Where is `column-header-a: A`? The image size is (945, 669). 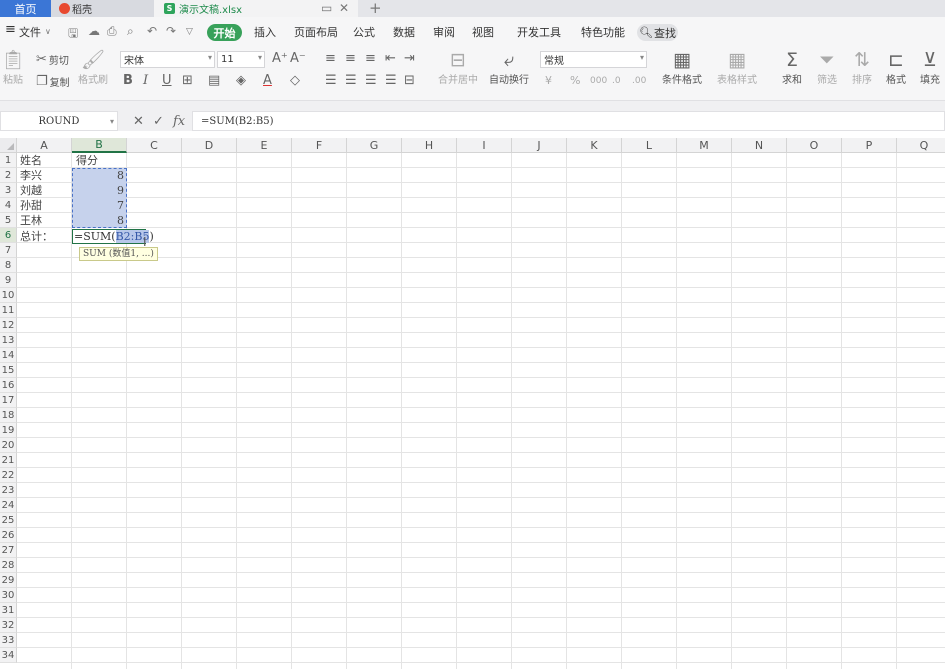 column-header-a: A is located at coordinates (44, 145).